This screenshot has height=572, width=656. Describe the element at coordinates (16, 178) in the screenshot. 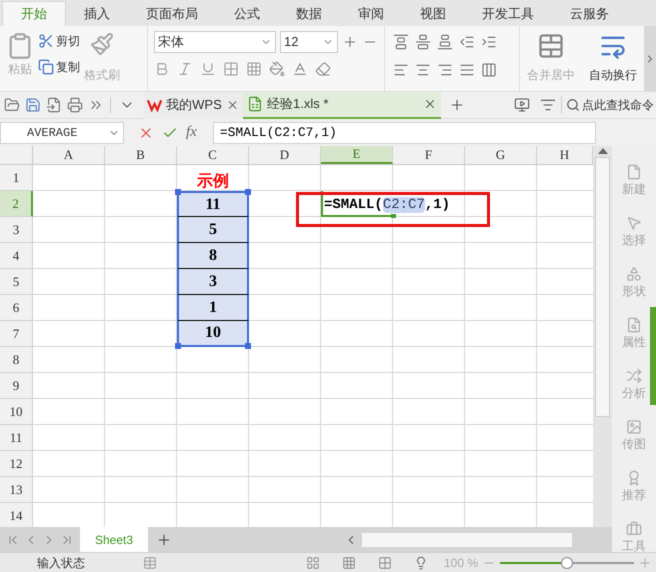

I see `row-header: 1` at that location.